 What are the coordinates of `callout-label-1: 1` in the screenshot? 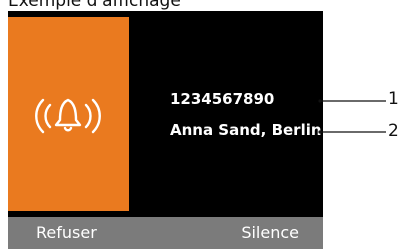 It's located at (393, 99).